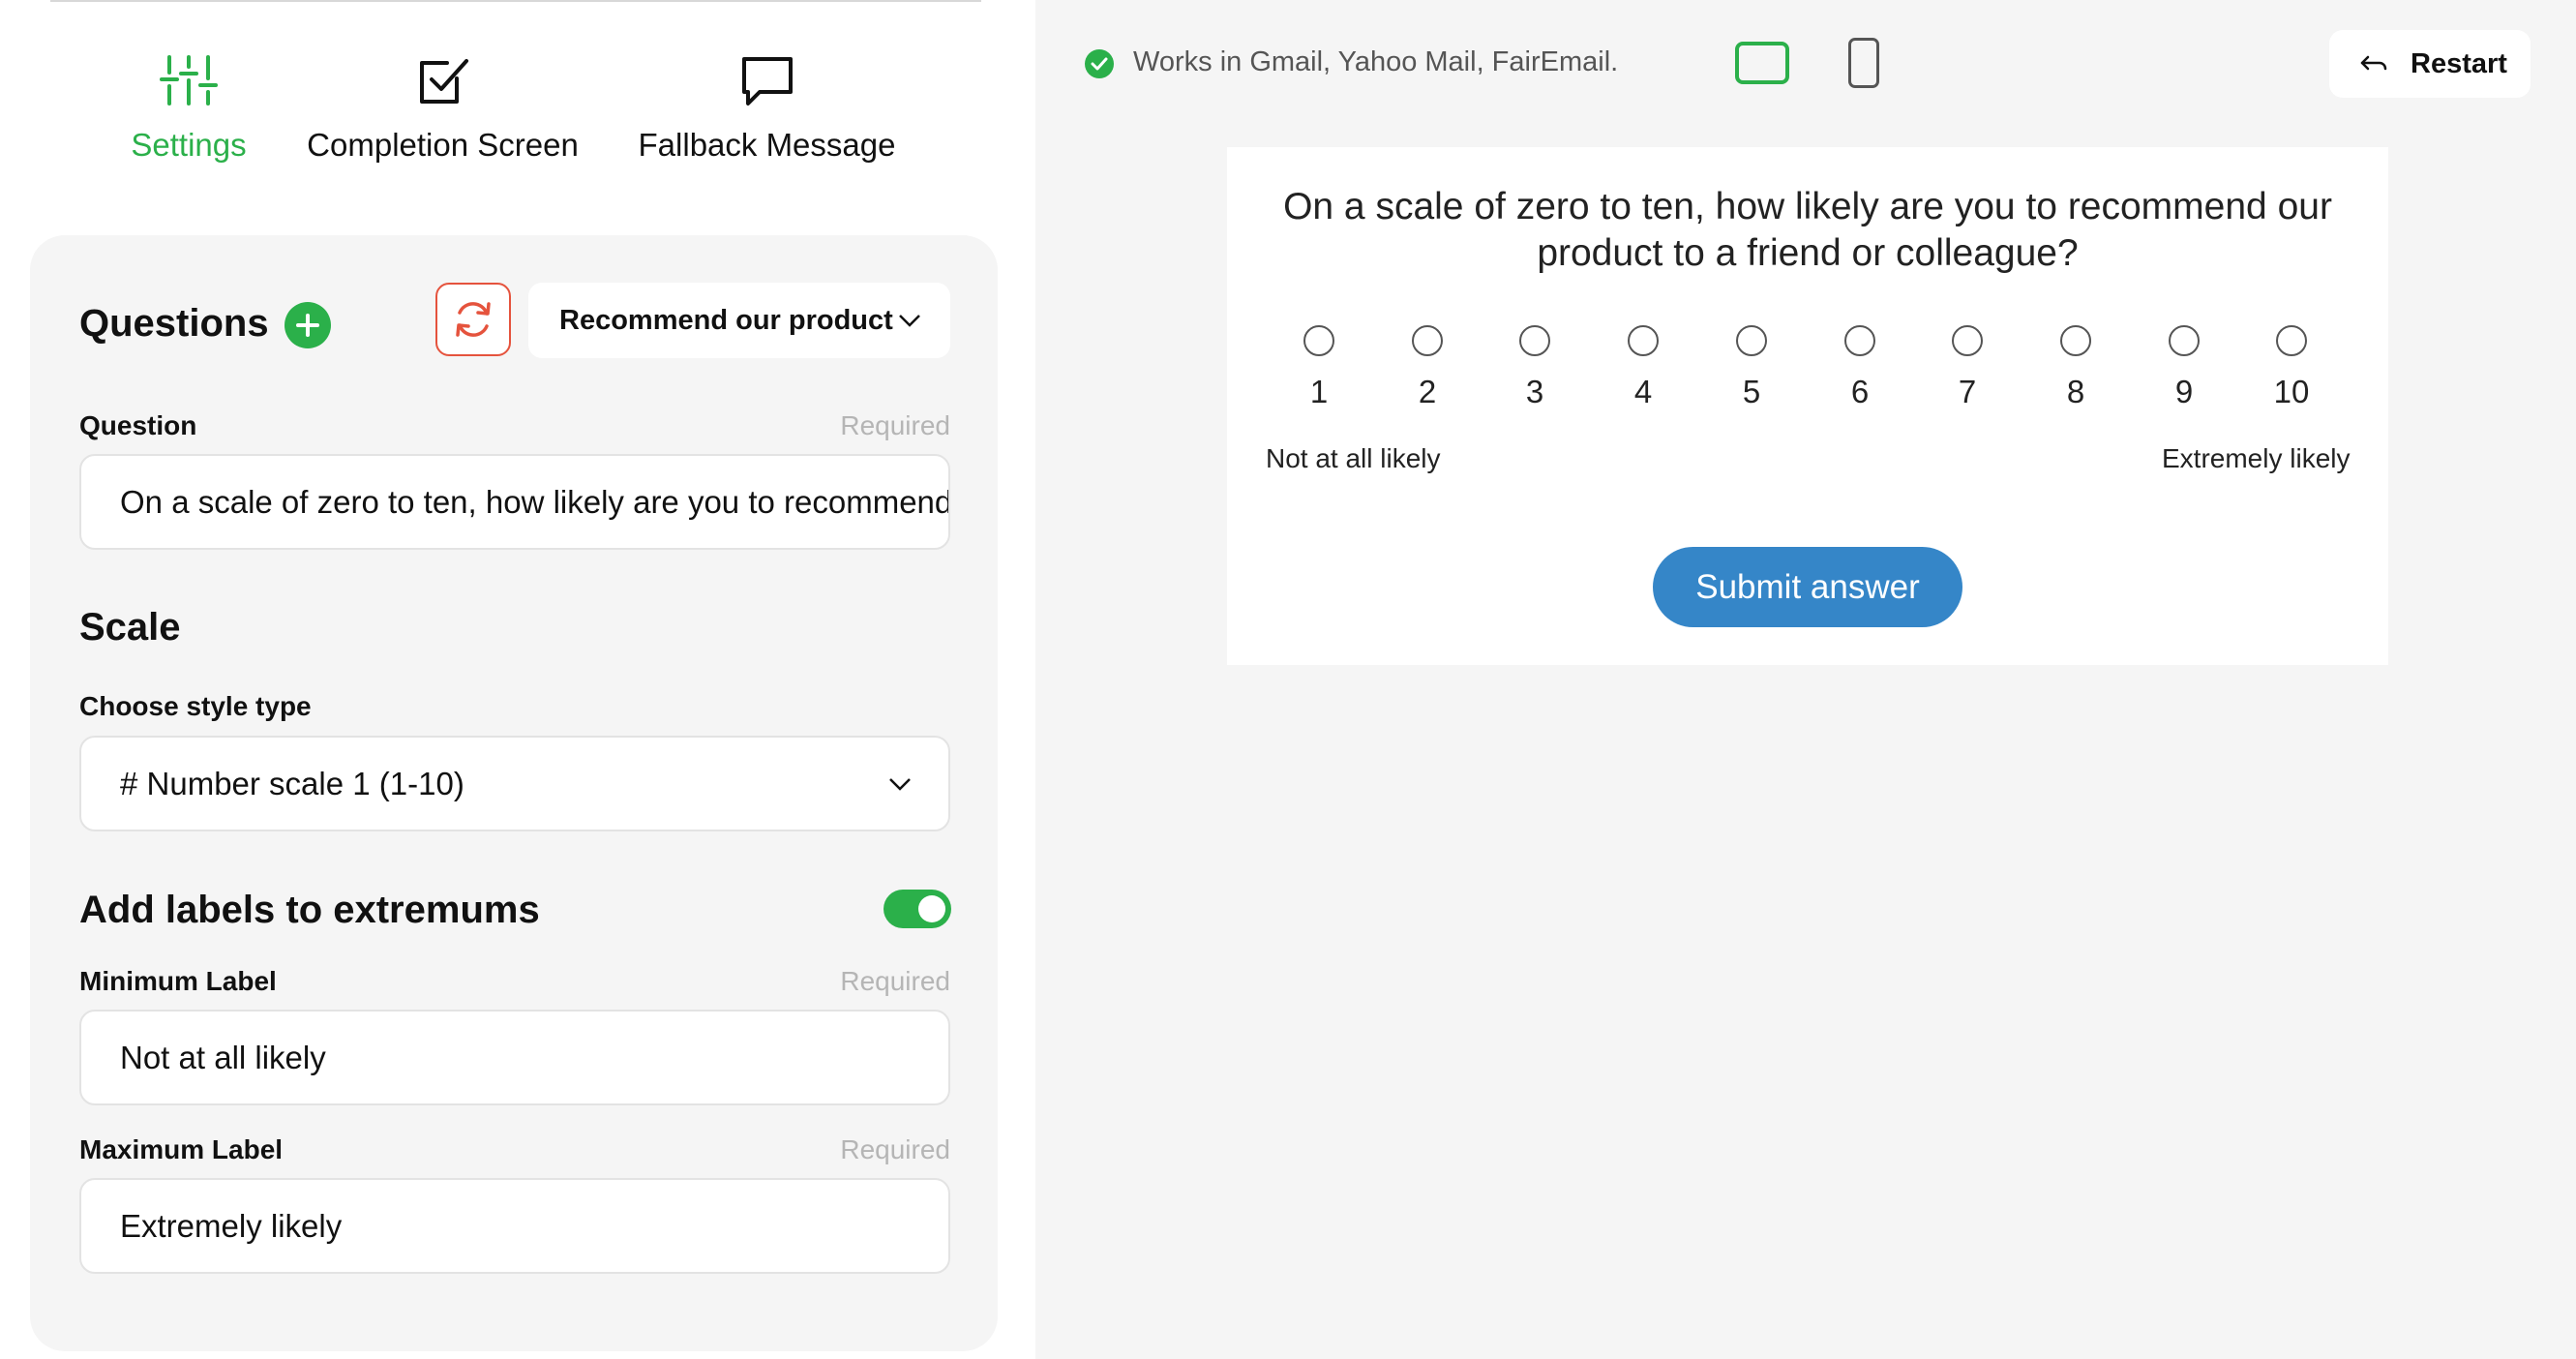 Image resolution: width=2576 pixels, height=1359 pixels. What do you see at coordinates (138, 425) in the screenshot?
I see `question-field-label: Question` at bounding box center [138, 425].